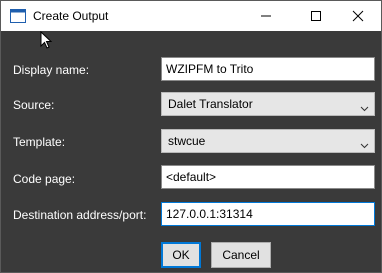 The height and width of the screenshot is (273, 382). Describe the element at coordinates (47, 40) in the screenshot. I see `mouse-pointer-icon` at that location.